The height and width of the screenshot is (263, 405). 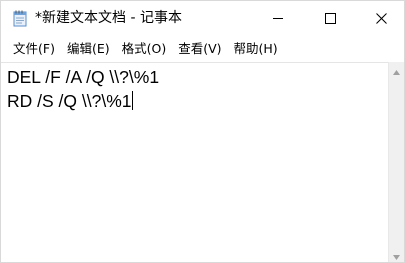 I want to click on maximize-button, so click(x=330, y=18).